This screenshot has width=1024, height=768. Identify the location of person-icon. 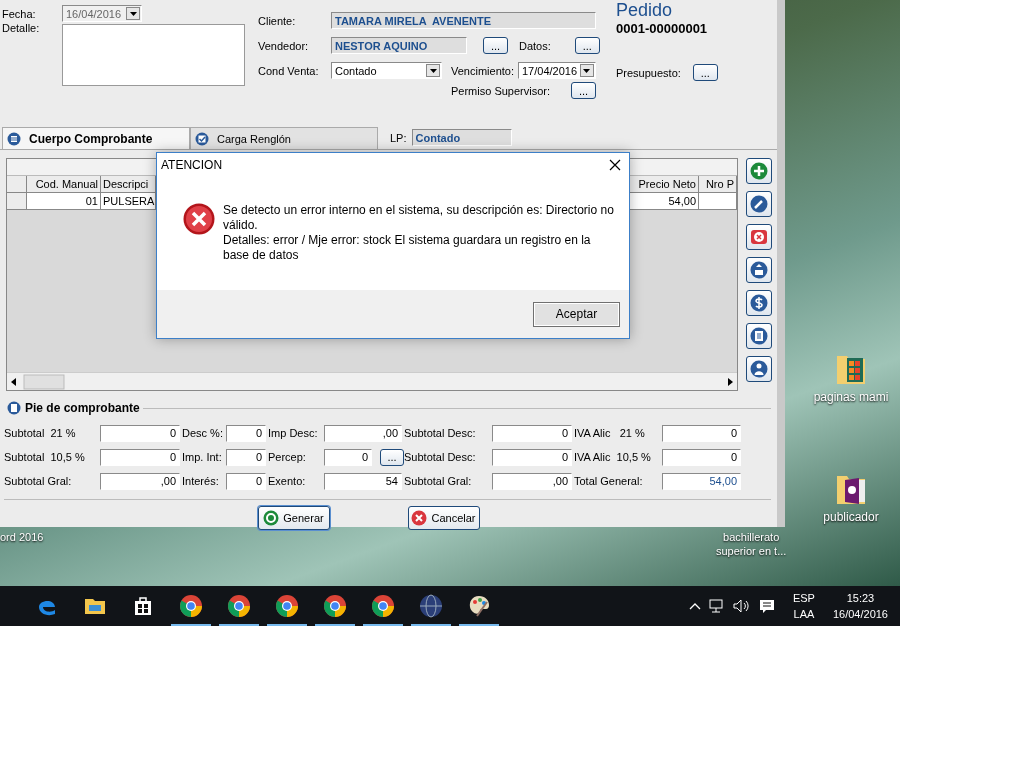
(759, 369).